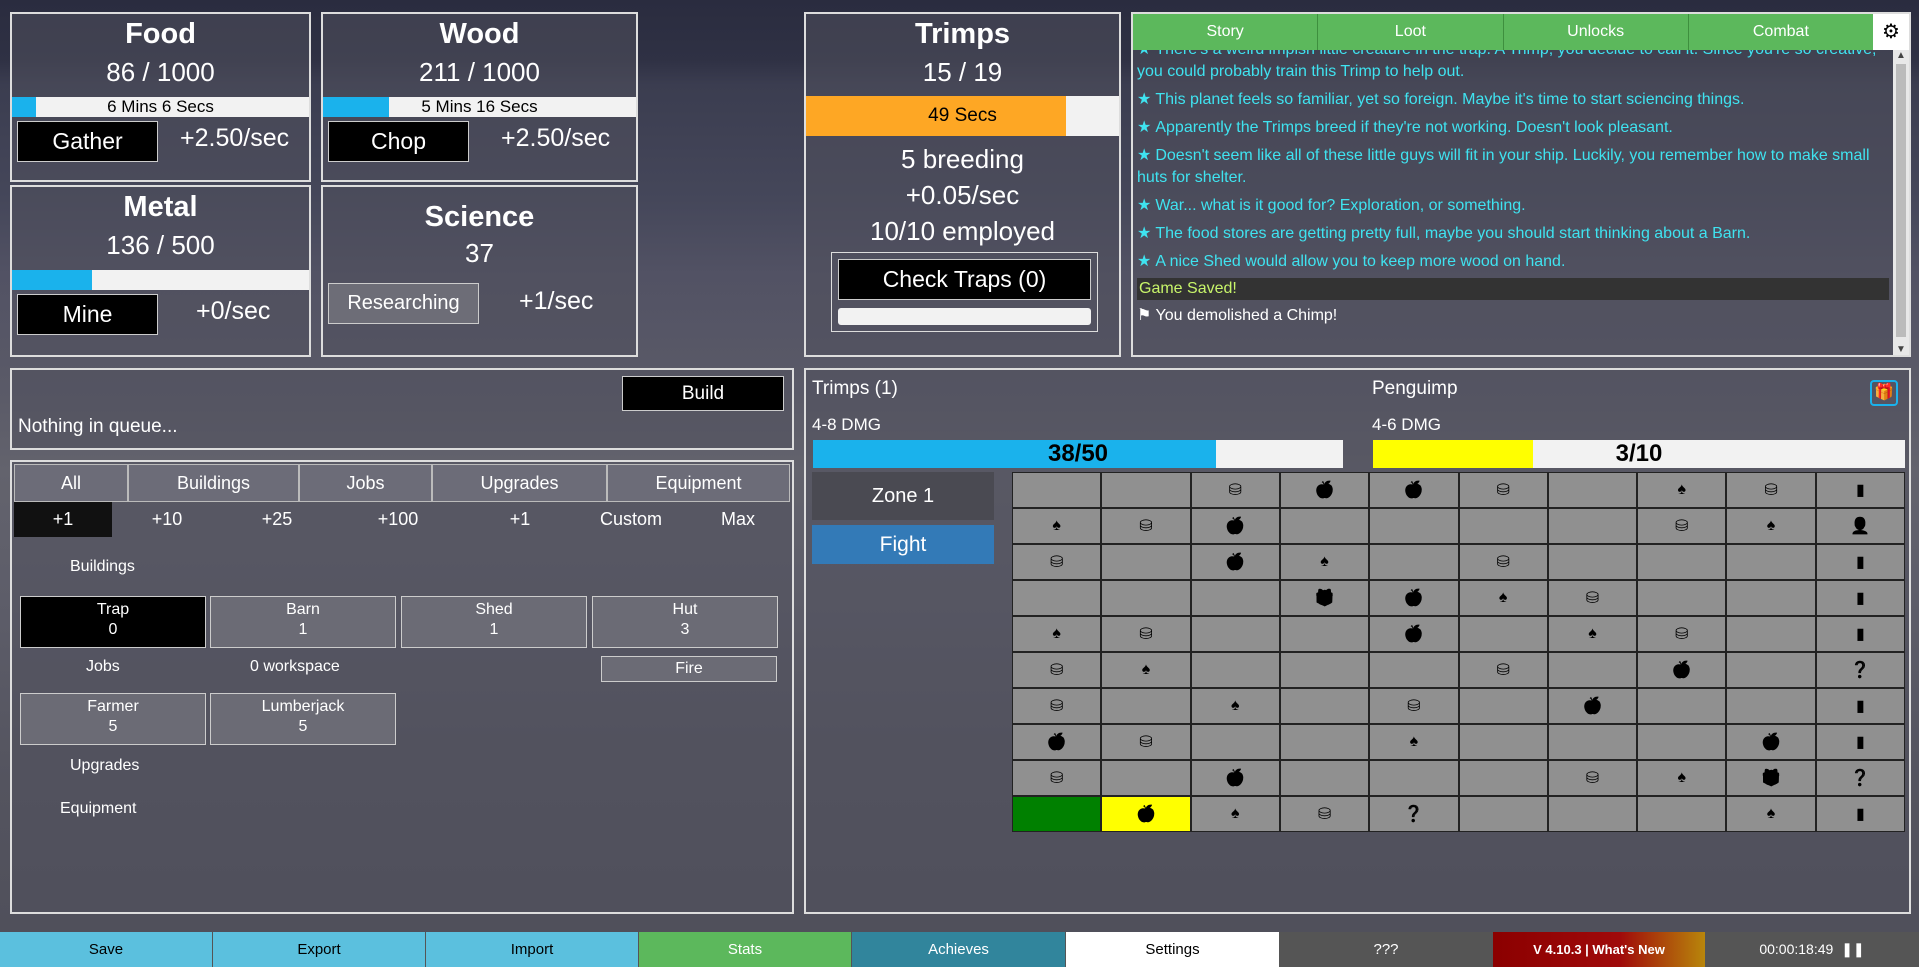 This screenshot has width=1919, height=967. Describe the element at coordinates (519, 483) in the screenshot. I see `tab-upgrades: Upgrades` at that location.